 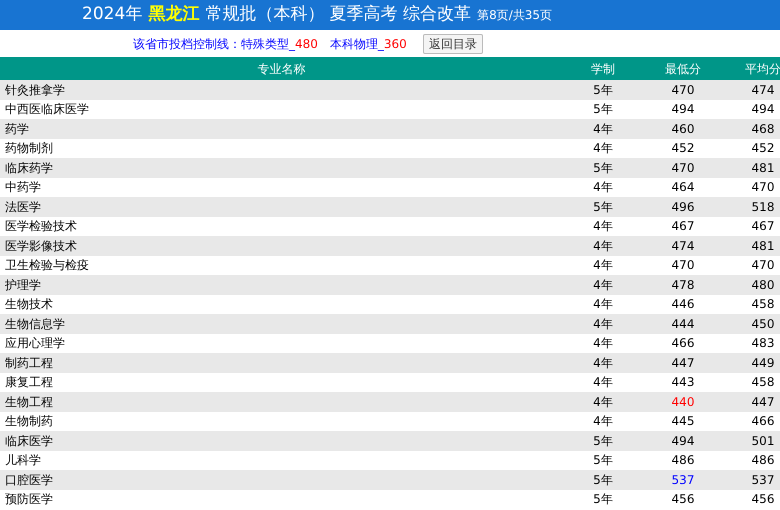 I want to click on major-name: 临床药学, so click(x=29, y=167).